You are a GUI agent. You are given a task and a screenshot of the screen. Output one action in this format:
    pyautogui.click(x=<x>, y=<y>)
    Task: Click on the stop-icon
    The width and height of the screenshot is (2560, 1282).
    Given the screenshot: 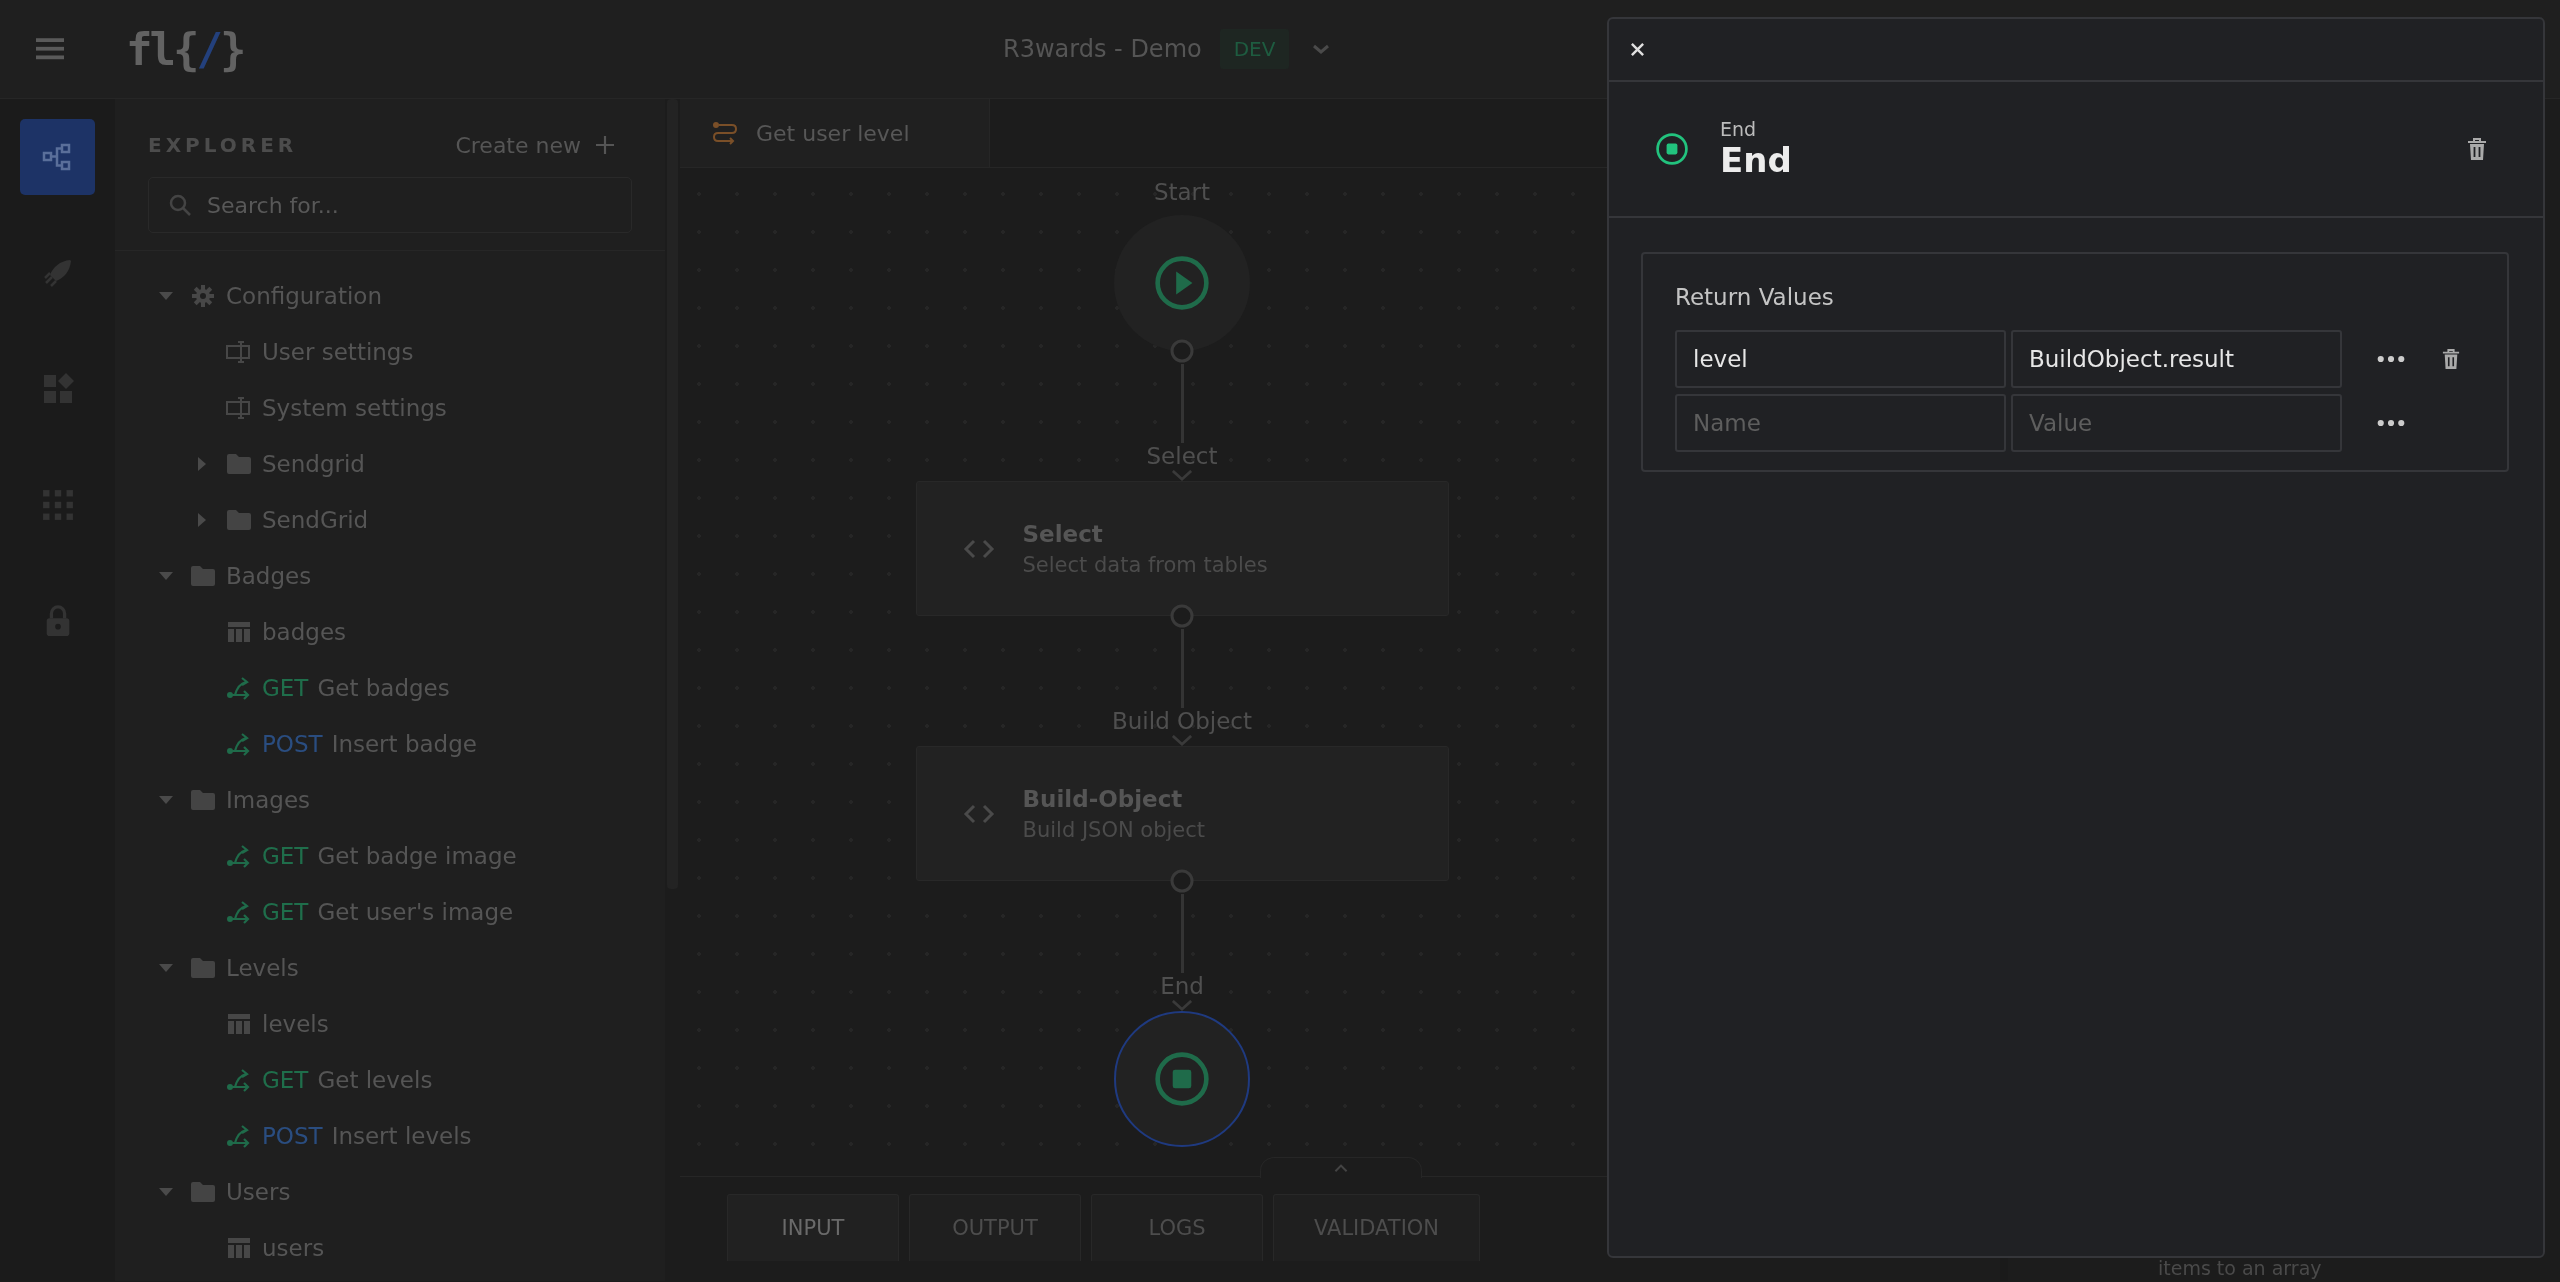 What is the action you would take?
    pyautogui.click(x=1182, y=1079)
    